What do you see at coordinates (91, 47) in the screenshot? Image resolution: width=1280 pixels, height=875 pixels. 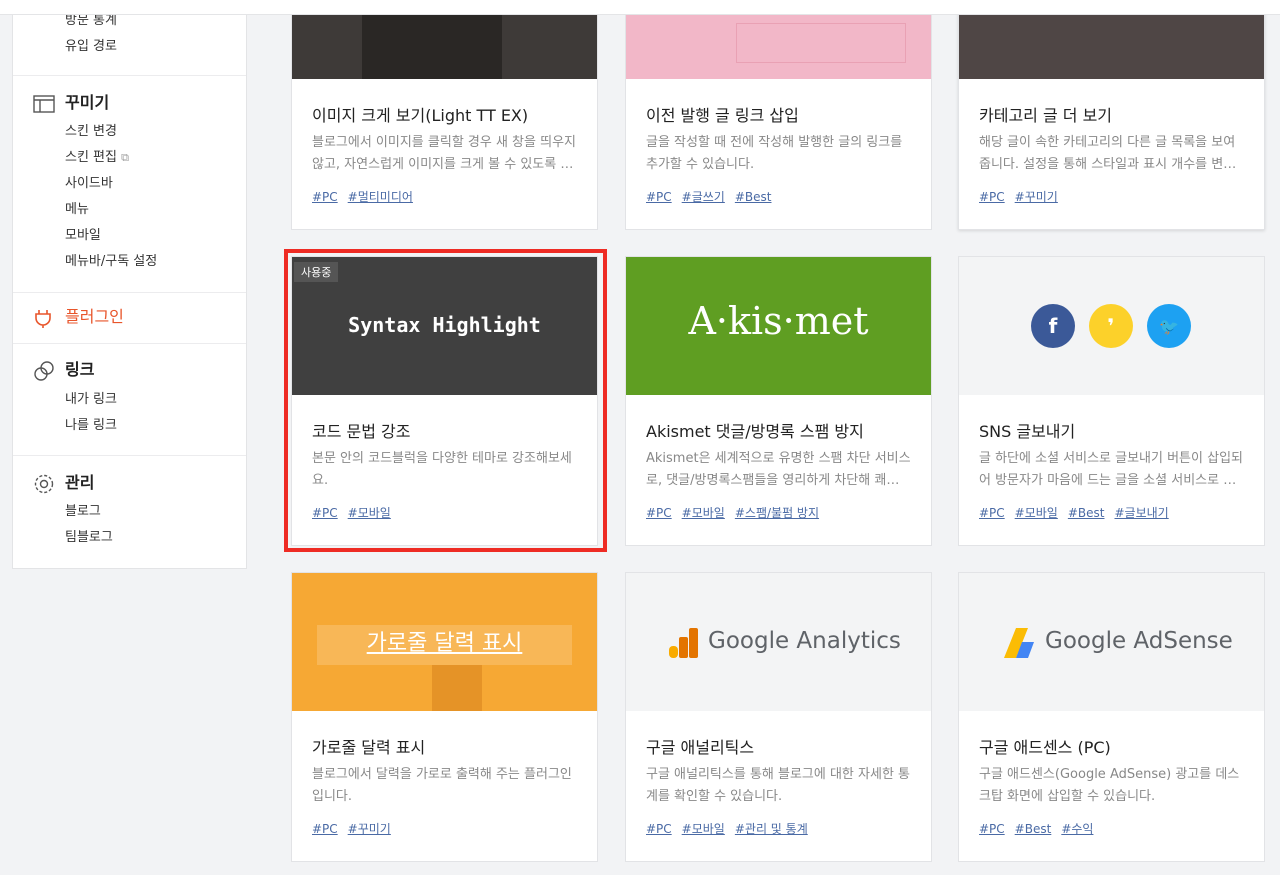 I see `sidebar-item-inflow: 유입 경로` at bounding box center [91, 47].